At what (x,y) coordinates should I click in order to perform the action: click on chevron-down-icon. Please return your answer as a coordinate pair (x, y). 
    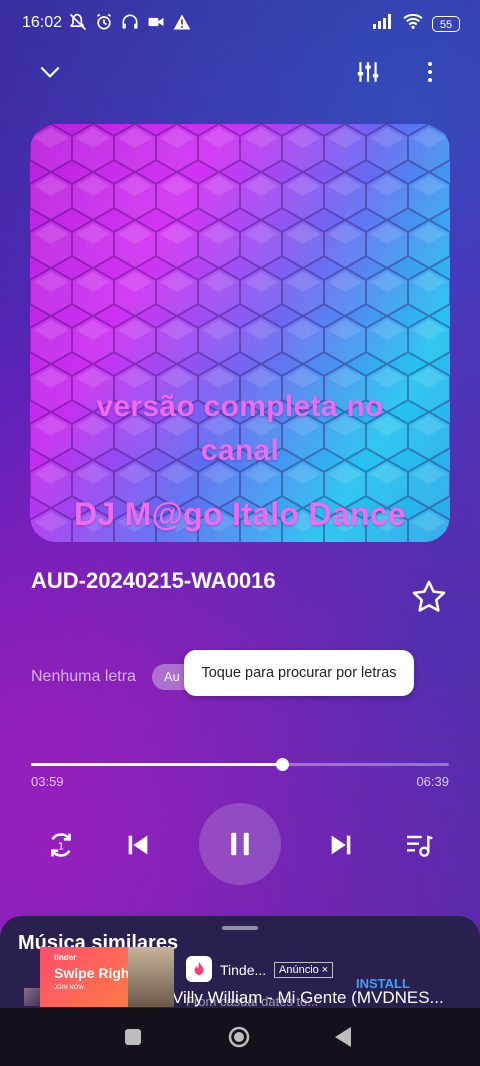
    Looking at the image, I should click on (50, 72).